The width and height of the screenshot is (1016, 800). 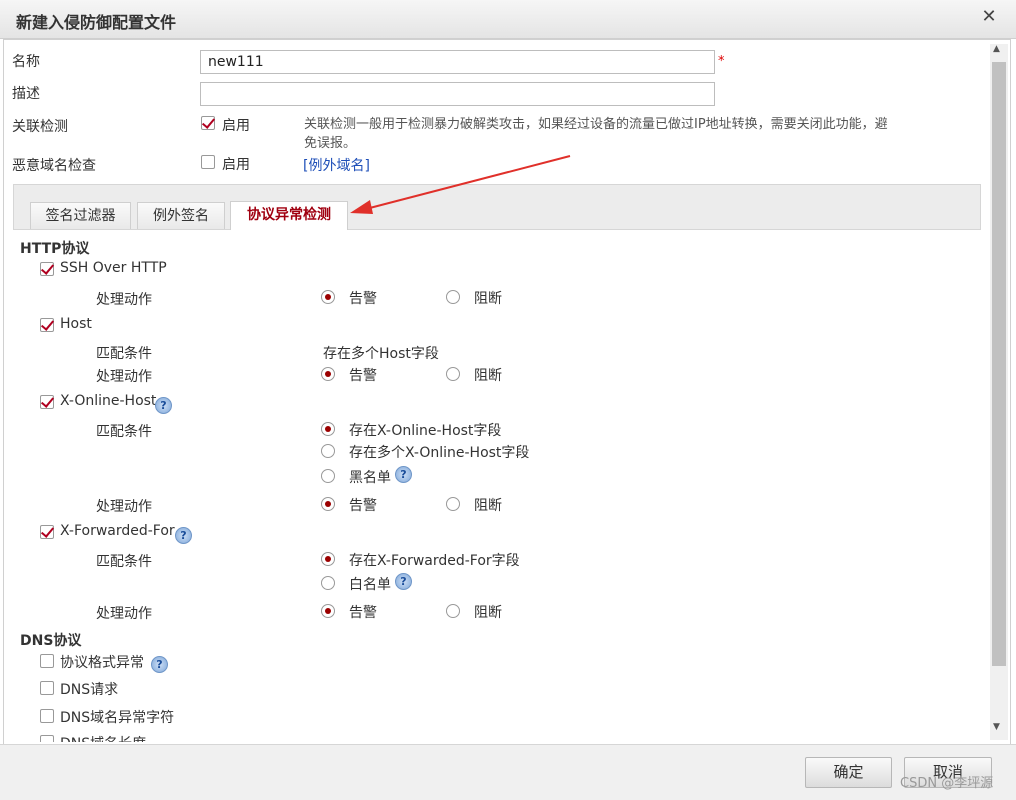 I want to click on whitelist-help-icon: ?, so click(x=403, y=581).